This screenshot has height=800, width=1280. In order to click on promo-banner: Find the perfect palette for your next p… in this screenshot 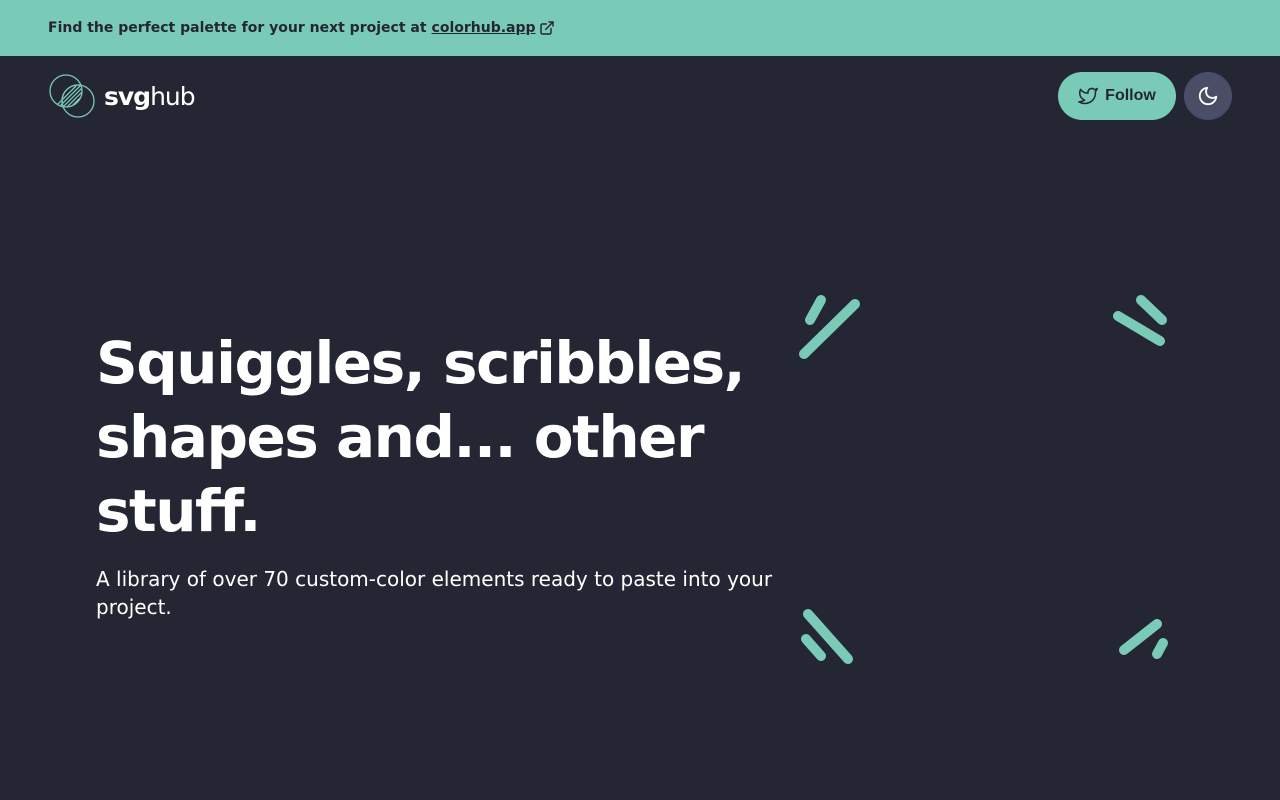, I will do `click(640, 28)`.